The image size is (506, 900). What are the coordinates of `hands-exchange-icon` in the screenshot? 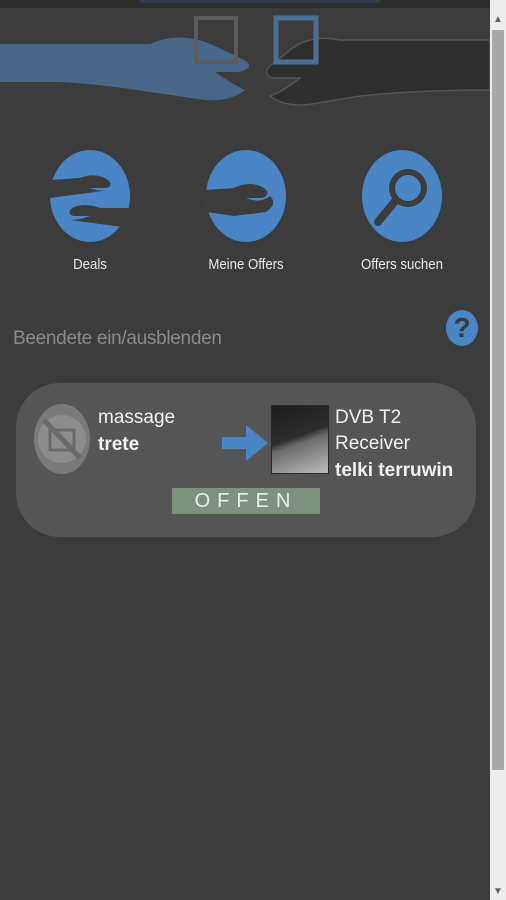 It's located at (245, 60).